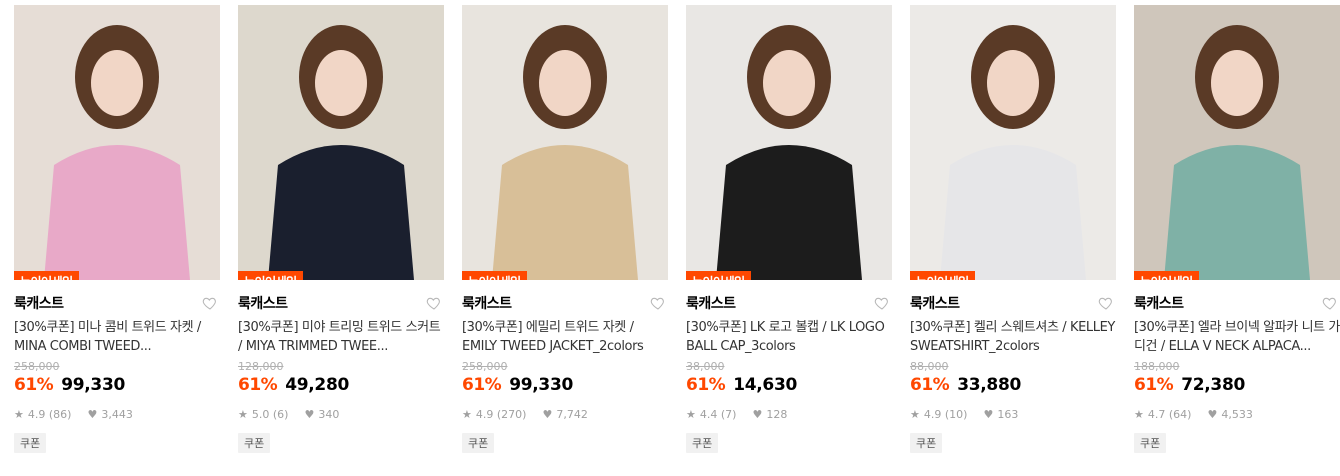  I want to click on like-count: 340, so click(329, 414).